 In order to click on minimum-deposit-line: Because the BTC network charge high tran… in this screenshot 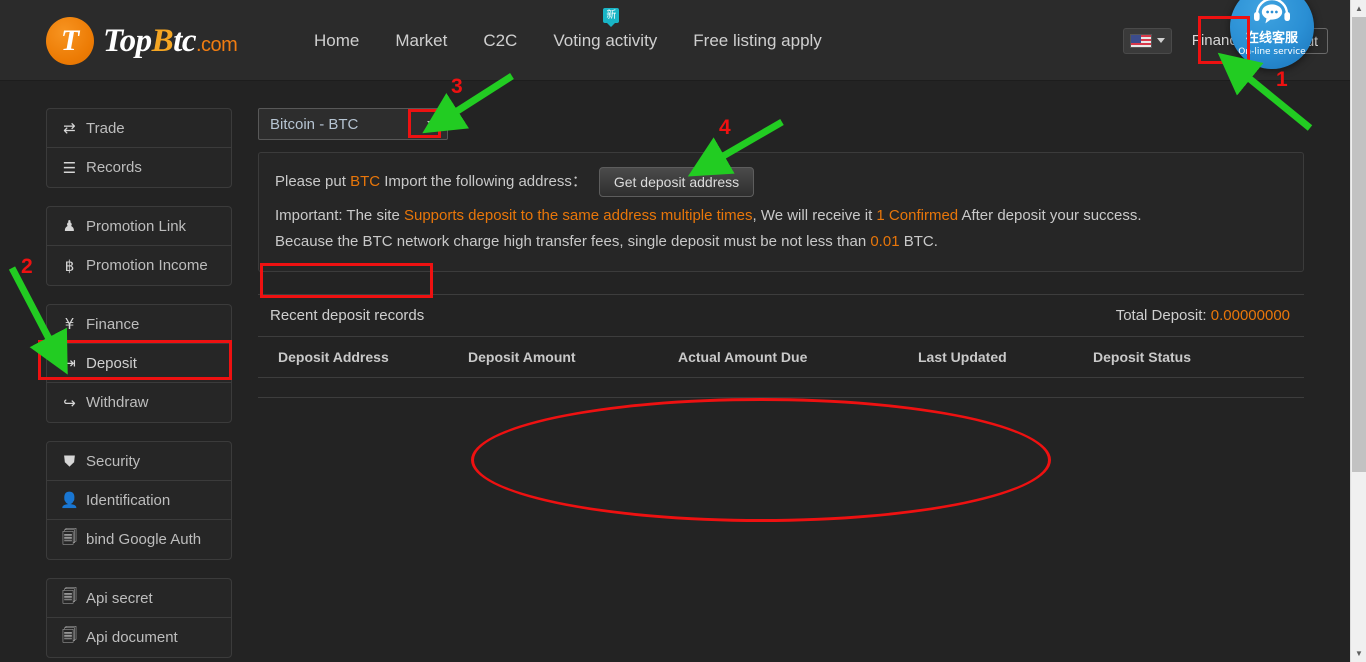, I will do `click(781, 242)`.